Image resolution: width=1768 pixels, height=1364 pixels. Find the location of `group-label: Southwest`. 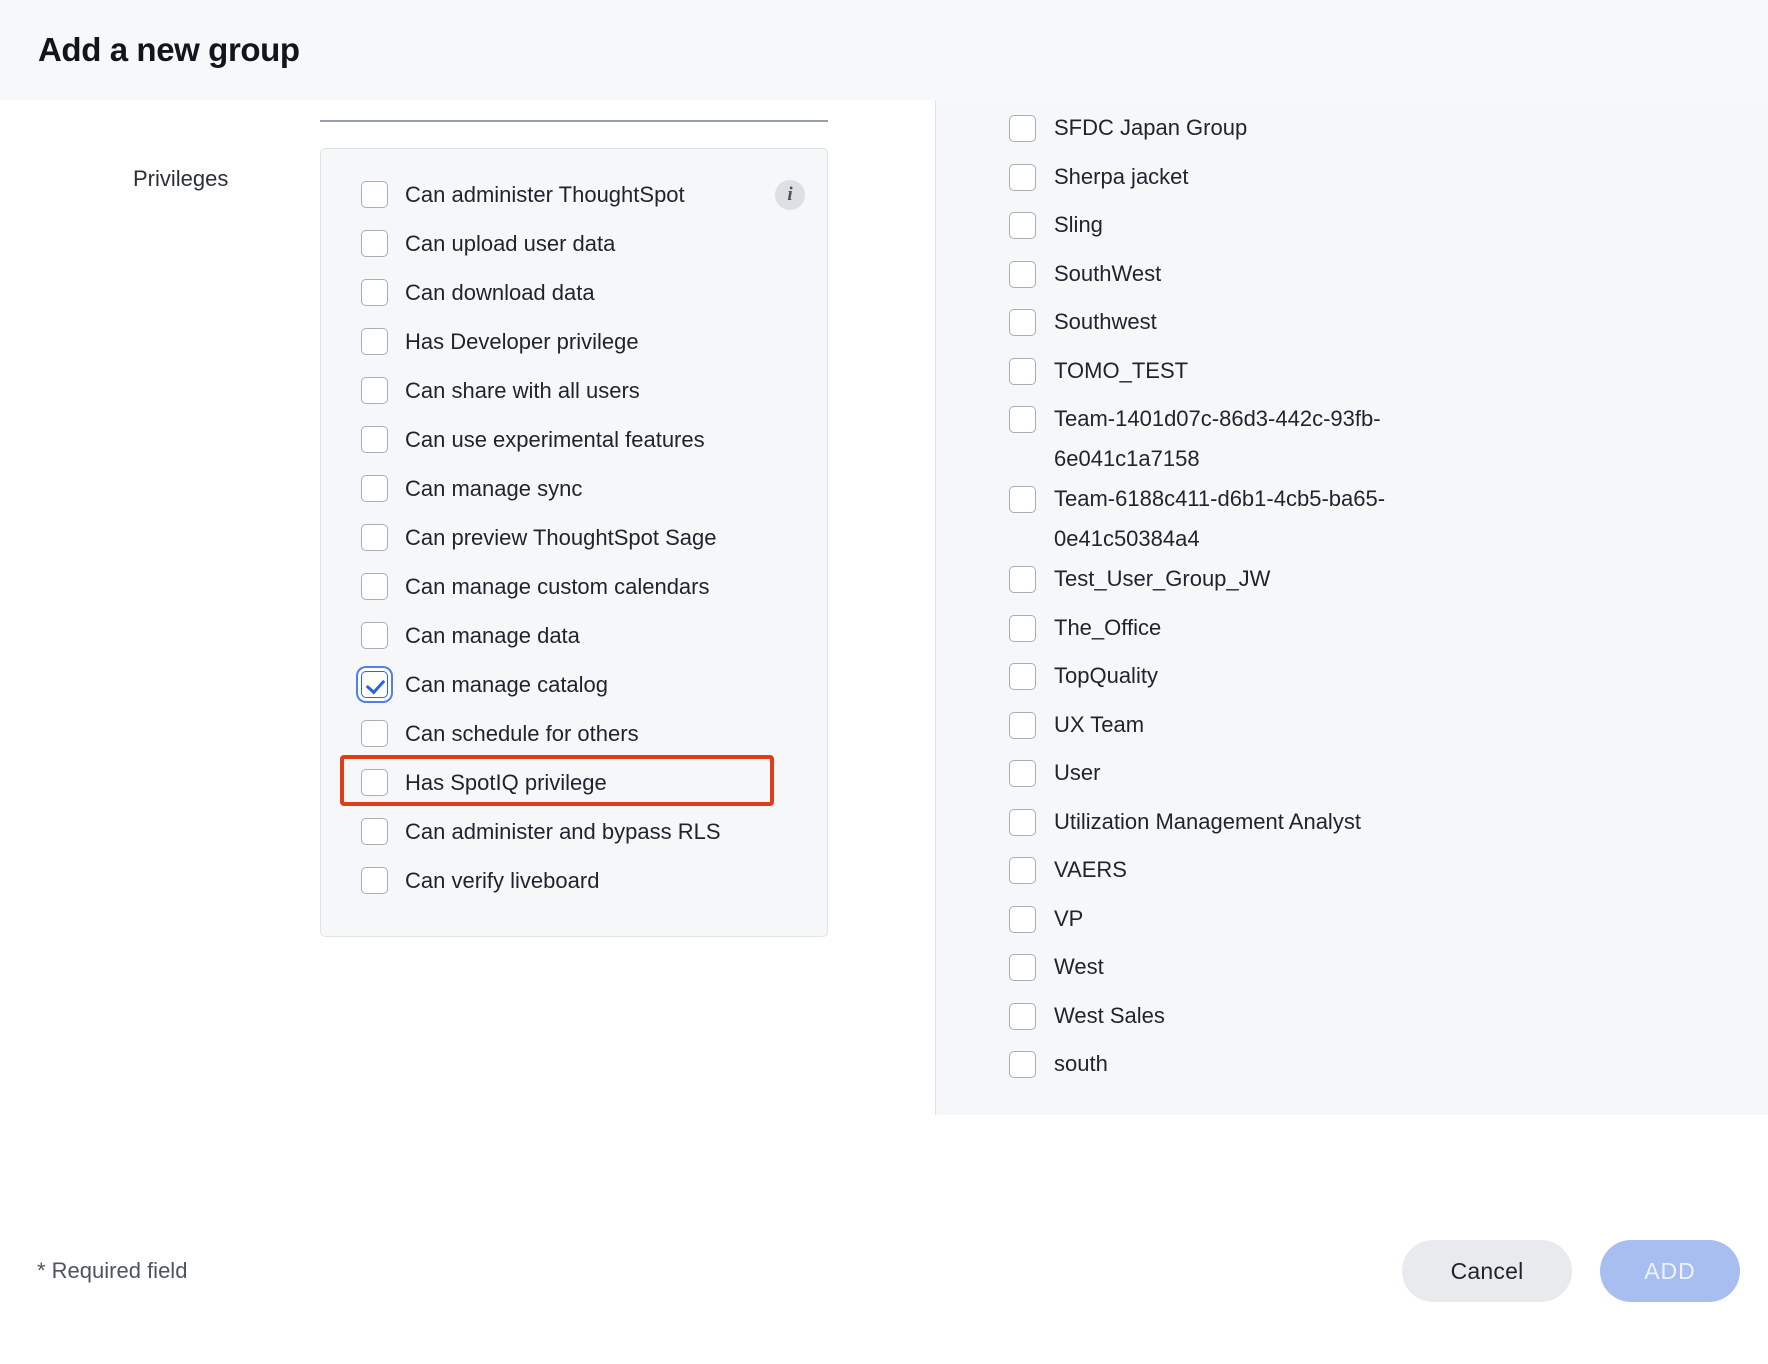

group-label: Southwest is located at coordinates (1105, 321).